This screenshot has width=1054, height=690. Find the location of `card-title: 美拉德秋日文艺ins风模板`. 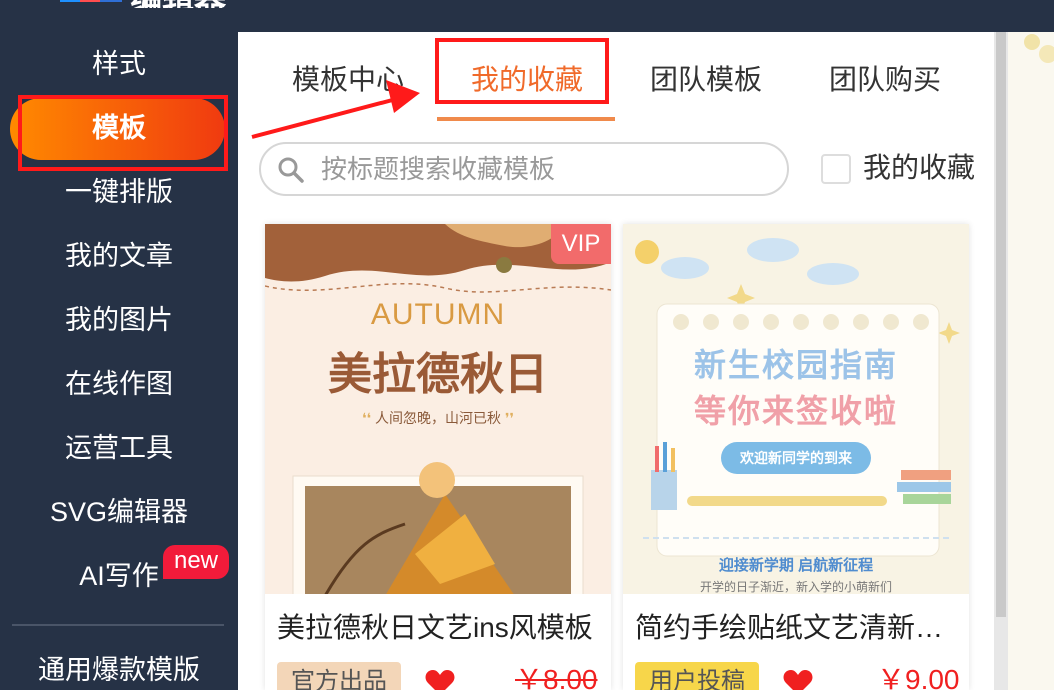

card-title: 美拉德秋日文艺ins风模板 is located at coordinates (440, 628).